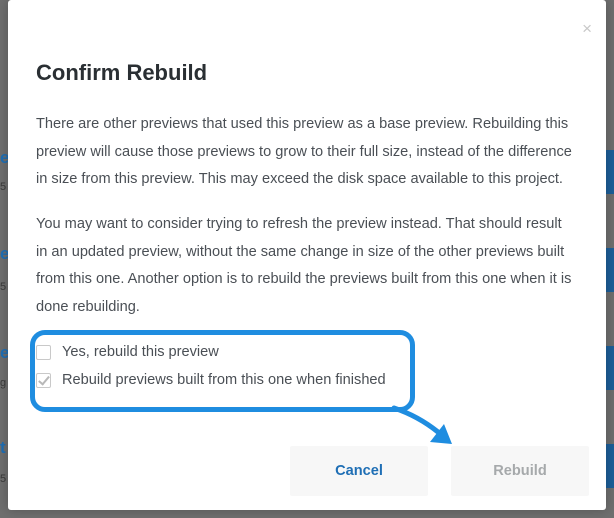 Image resolution: width=614 pixels, height=518 pixels. Describe the element at coordinates (43, 352) in the screenshot. I see `rebuild-this-checkbox` at that location.